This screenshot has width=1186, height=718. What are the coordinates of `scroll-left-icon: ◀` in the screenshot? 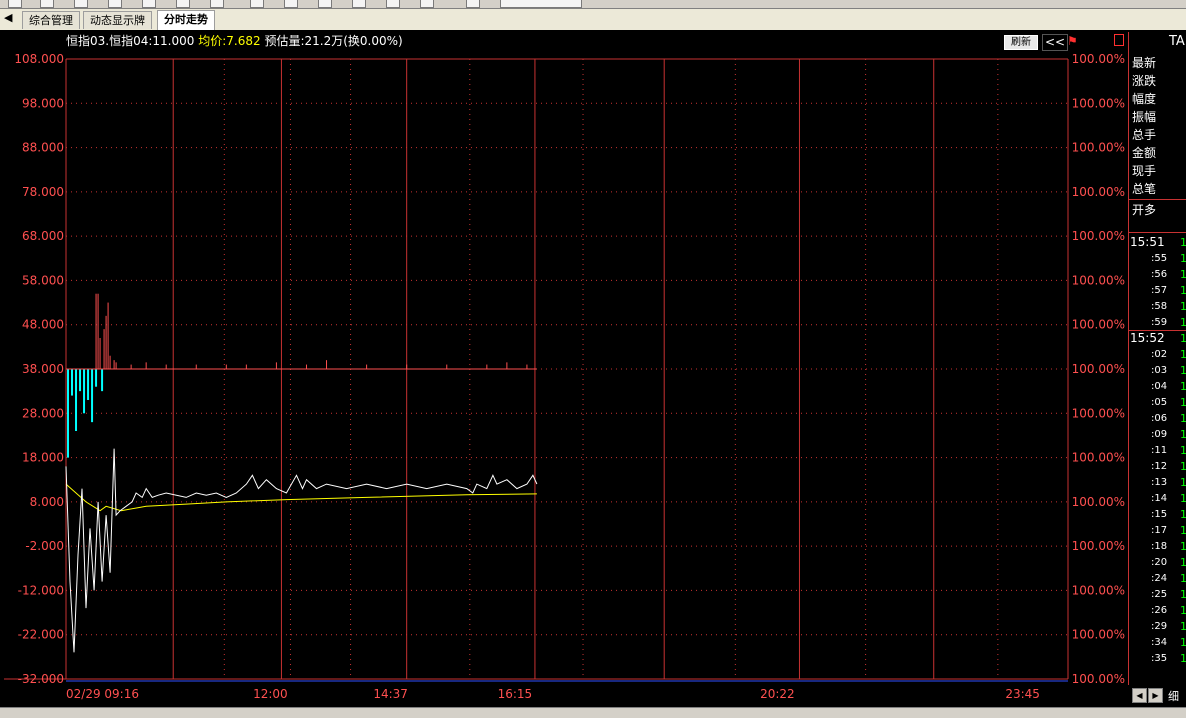 It's located at (1139, 695).